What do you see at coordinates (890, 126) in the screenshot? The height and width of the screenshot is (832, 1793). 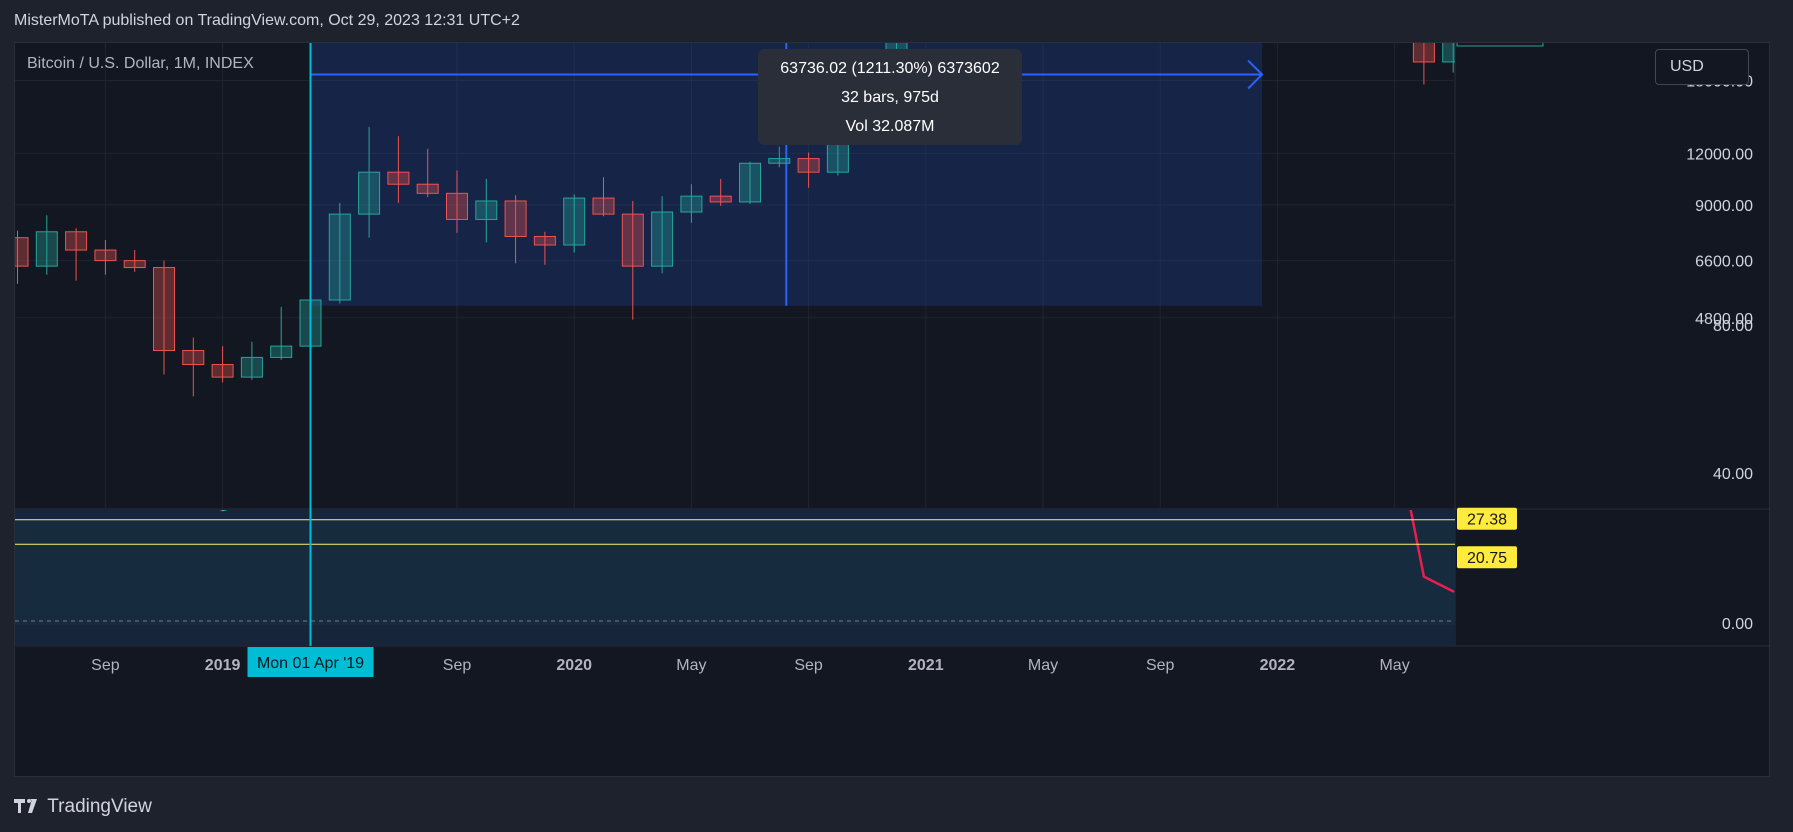 I see `measure-volume: Vol 32.087M` at bounding box center [890, 126].